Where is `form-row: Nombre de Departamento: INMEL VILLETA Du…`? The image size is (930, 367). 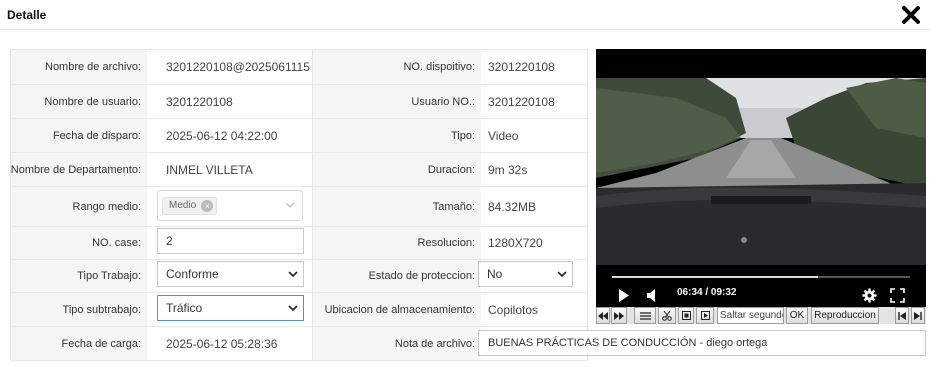 form-row: Nombre de Departamento: INMEL VILLETA Du… is located at coordinates (300, 170).